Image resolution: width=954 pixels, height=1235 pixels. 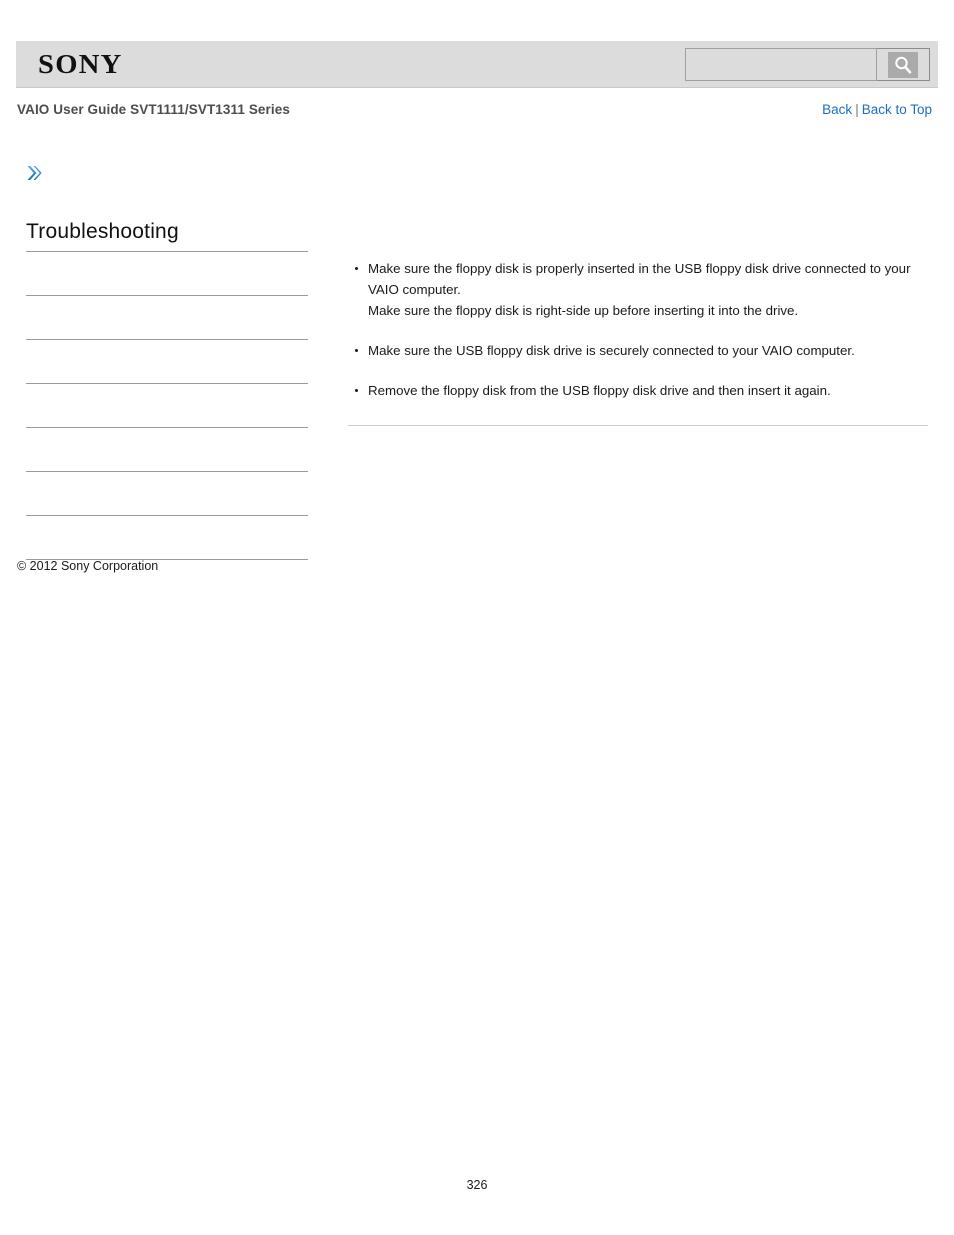 I want to click on header-nav-links: Back | Back to Top, so click(x=877, y=109).